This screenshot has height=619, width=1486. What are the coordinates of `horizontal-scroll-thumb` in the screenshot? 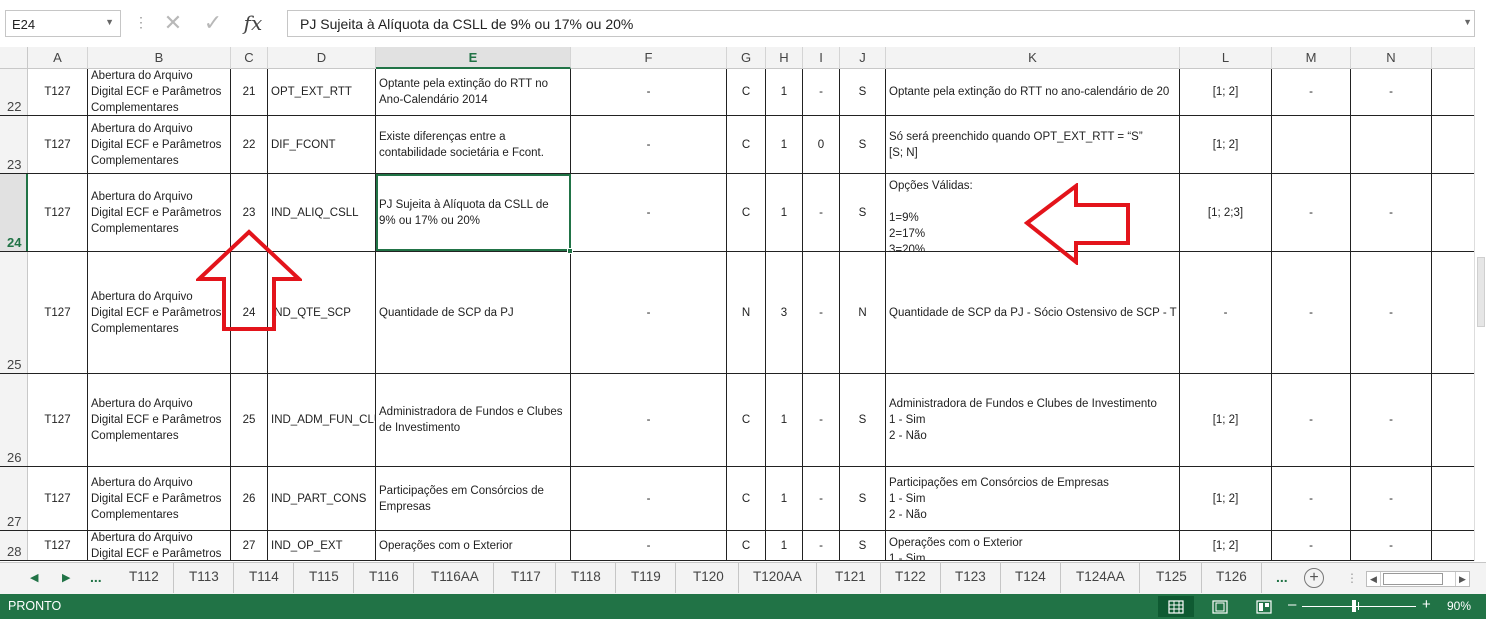 It's located at (1413, 579).